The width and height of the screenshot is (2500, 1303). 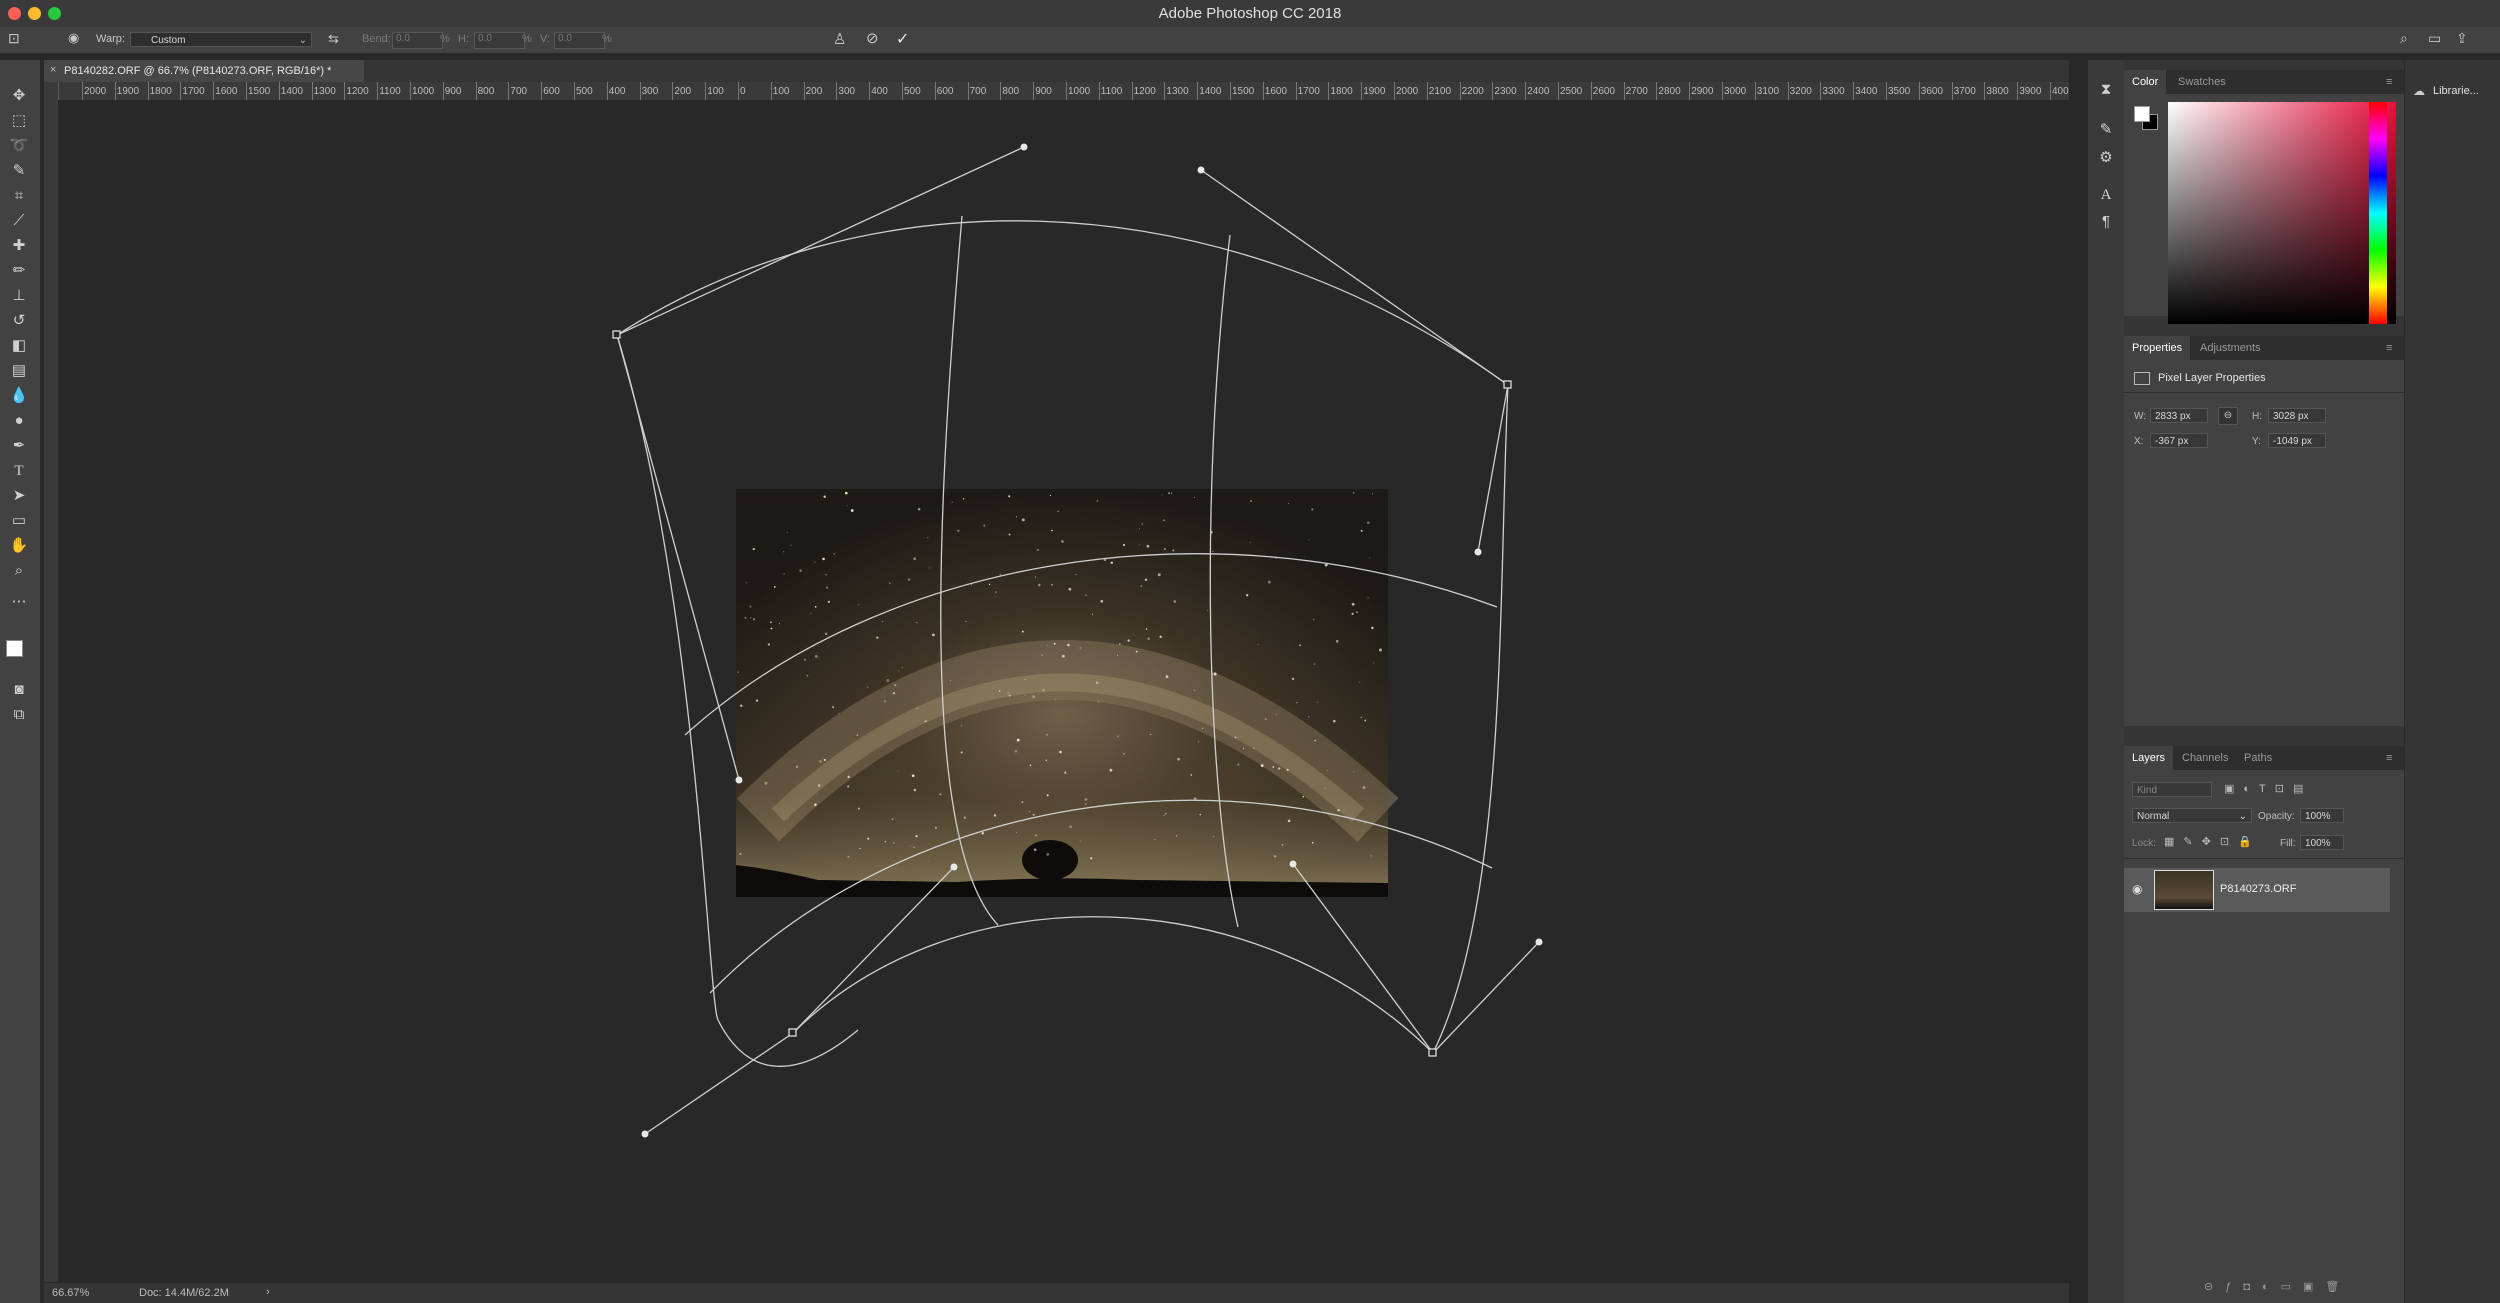 I want to click on layer-name: P8140273.ORF, so click(x=2258, y=889).